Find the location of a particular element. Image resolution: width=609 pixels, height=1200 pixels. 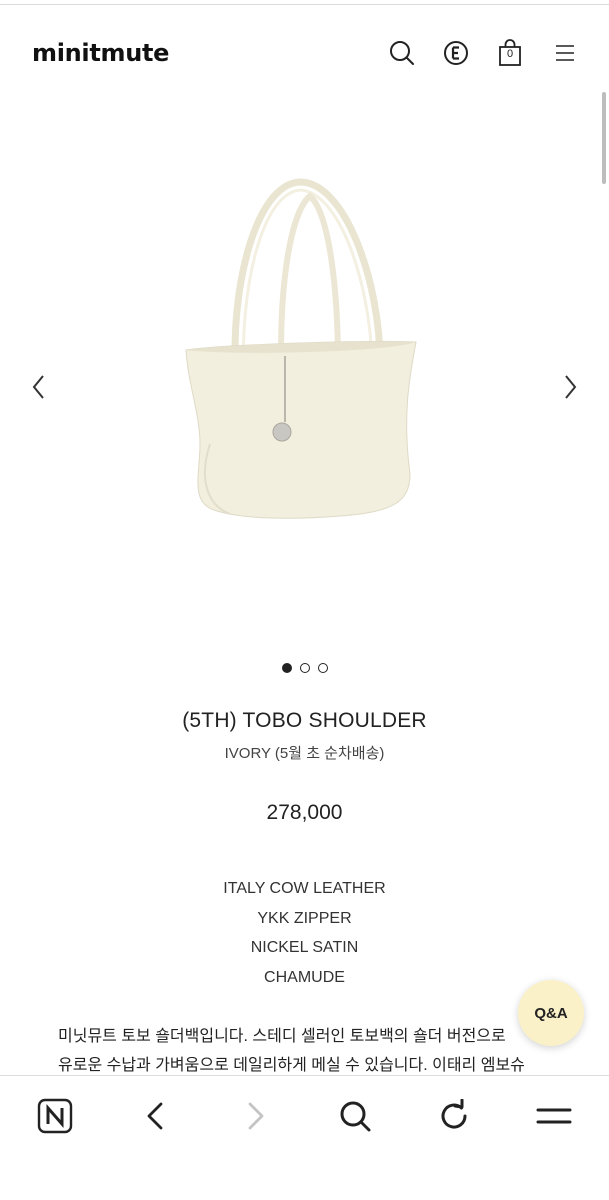

carousel-next-button is located at coordinates (570, 387).